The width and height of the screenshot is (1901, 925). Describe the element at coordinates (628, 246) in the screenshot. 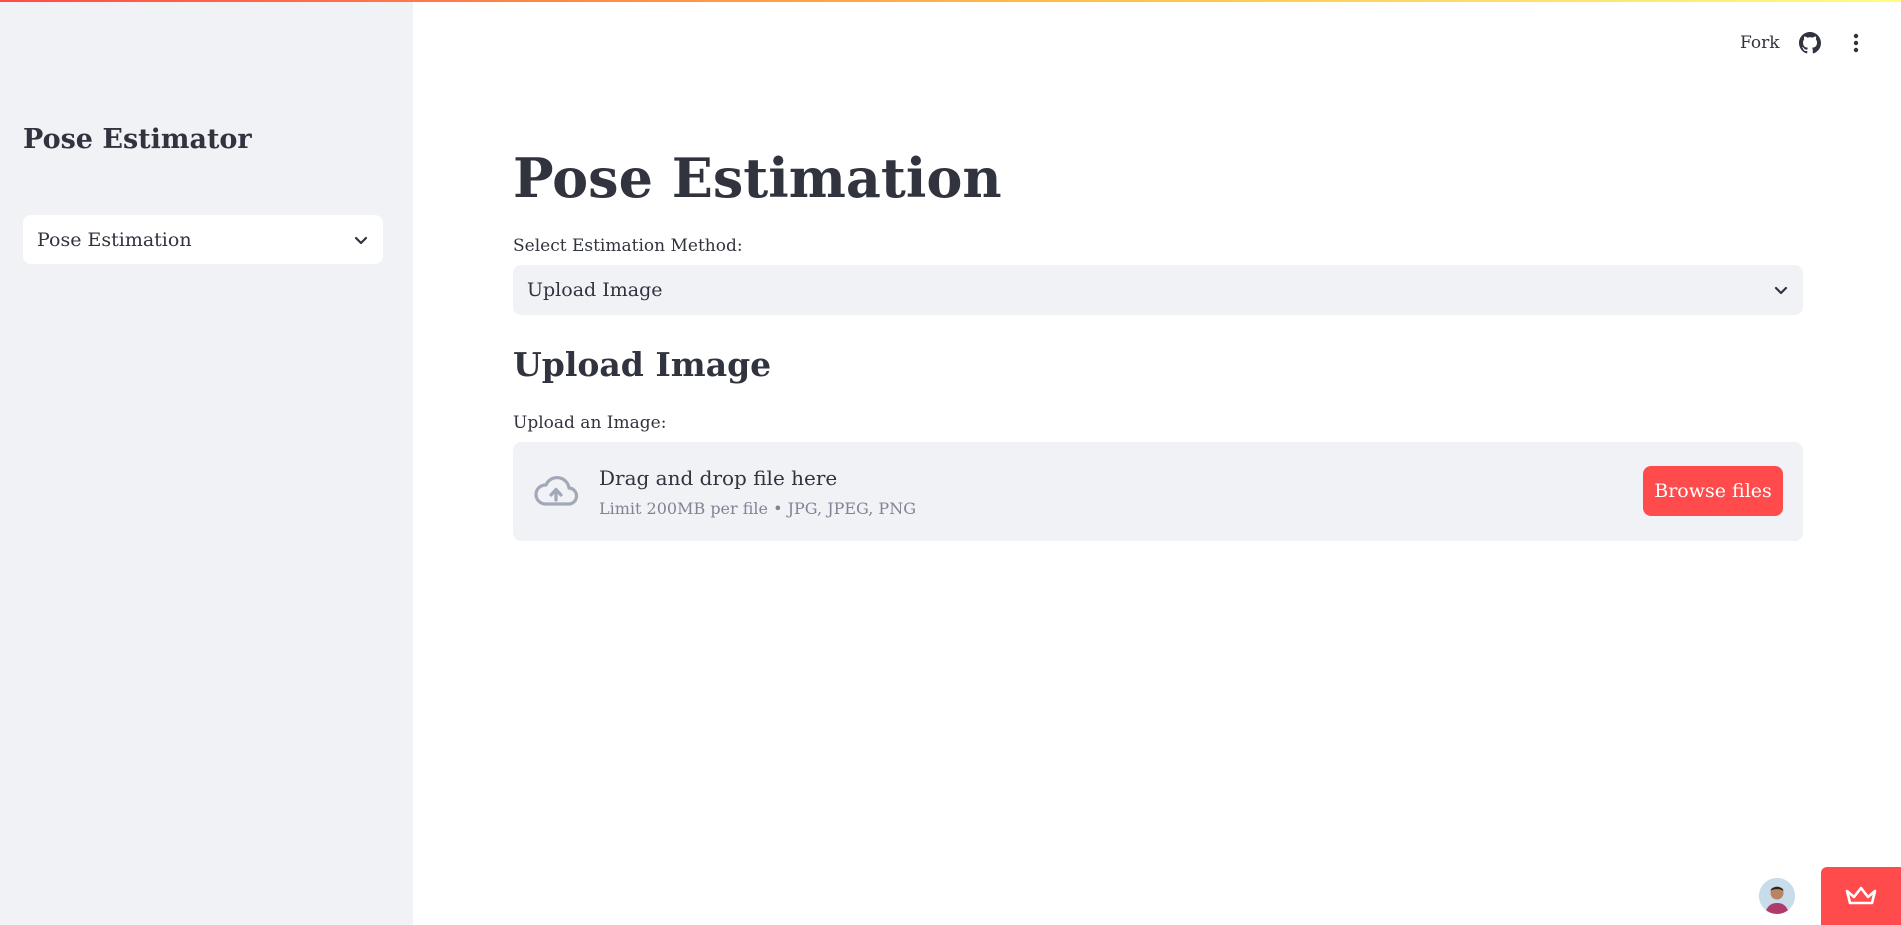

I see `method-select-label: Select Estimation Method:` at that location.